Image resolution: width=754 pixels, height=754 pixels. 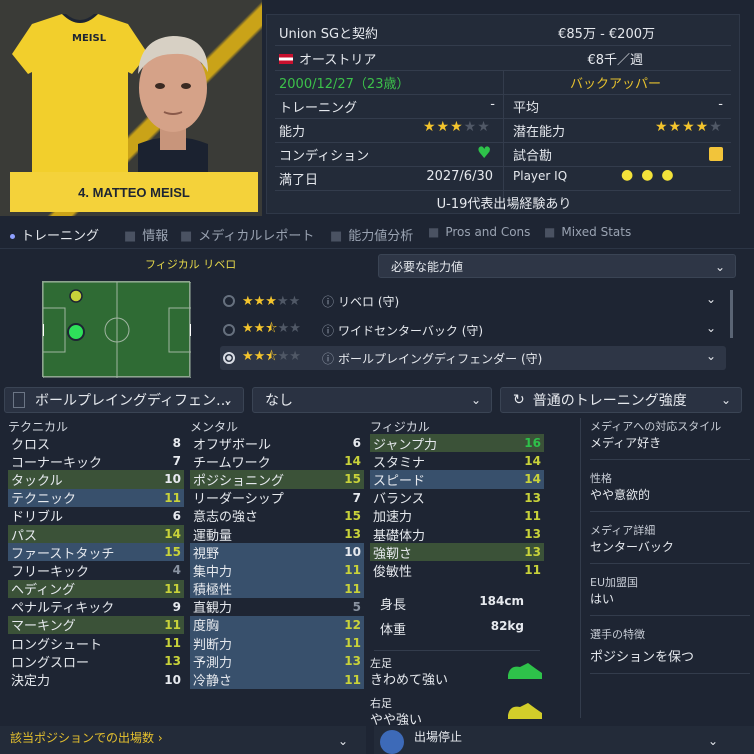 I want to click on physical-attribute-row: 加速力 11, so click(x=457, y=516).